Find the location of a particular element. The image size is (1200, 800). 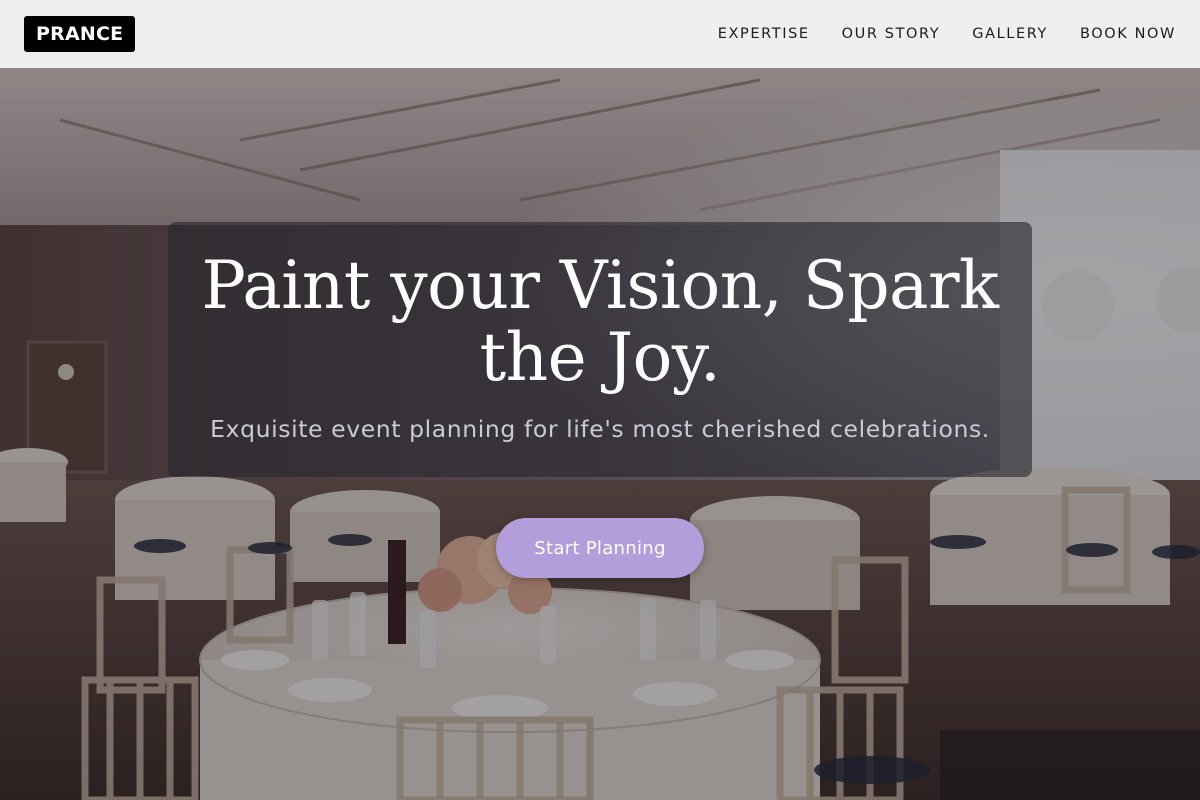

nav-link-gallery: GALLERY is located at coordinates (1010, 34).